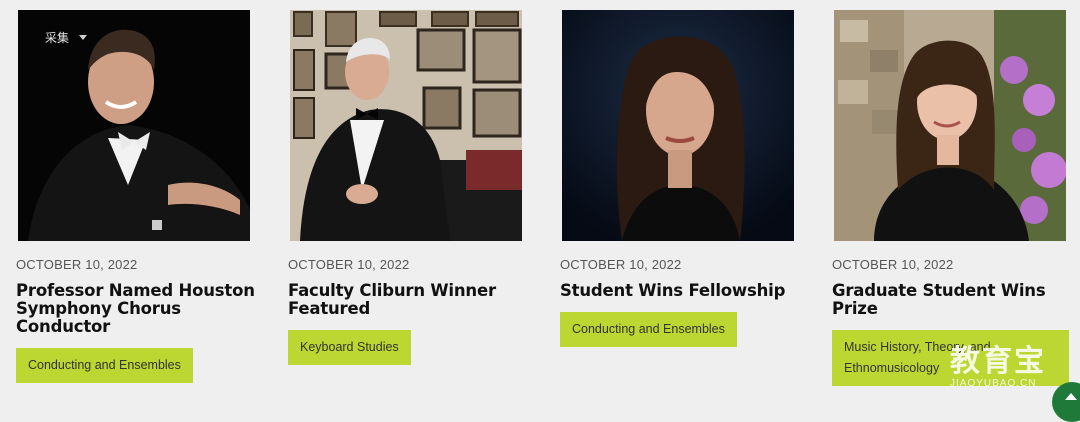 The image size is (1080, 422). What do you see at coordinates (993, 383) in the screenshot?
I see `watermark-latin: JIAOYUBAO.CN` at bounding box center [993, 383].